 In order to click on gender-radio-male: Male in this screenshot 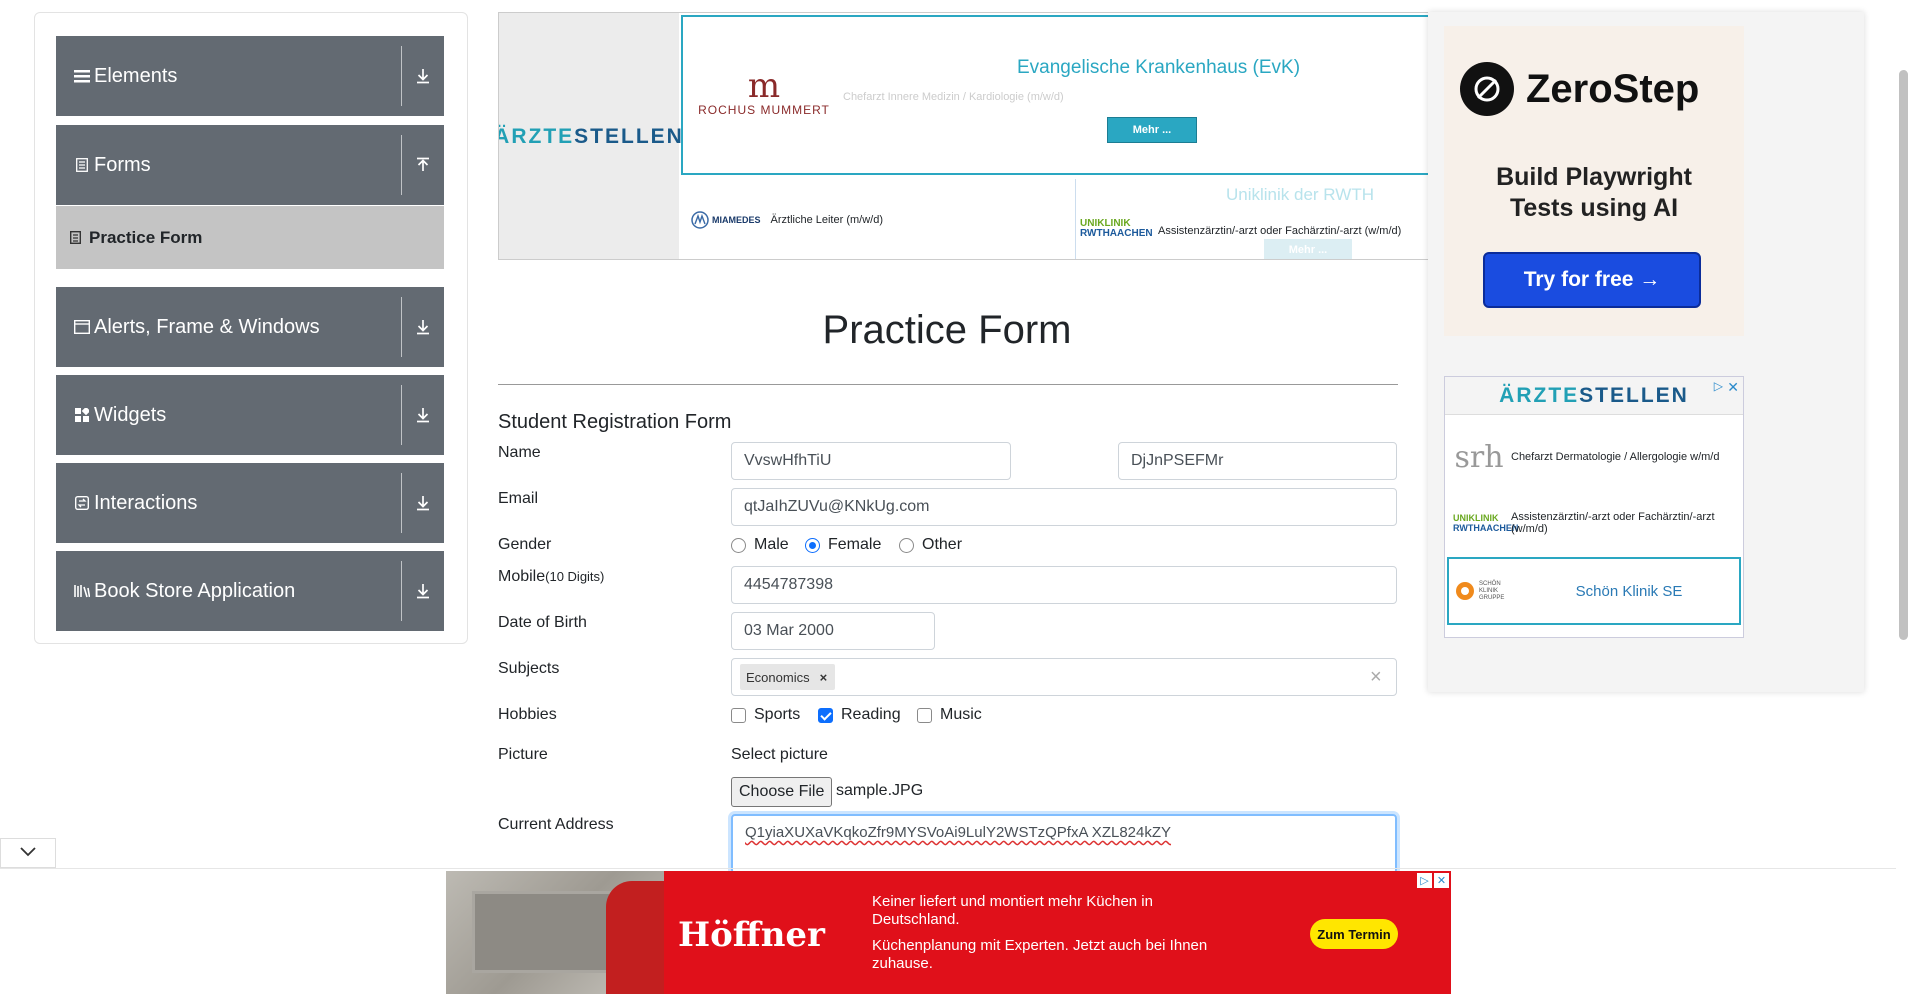, I will do `click(760, 545)`.